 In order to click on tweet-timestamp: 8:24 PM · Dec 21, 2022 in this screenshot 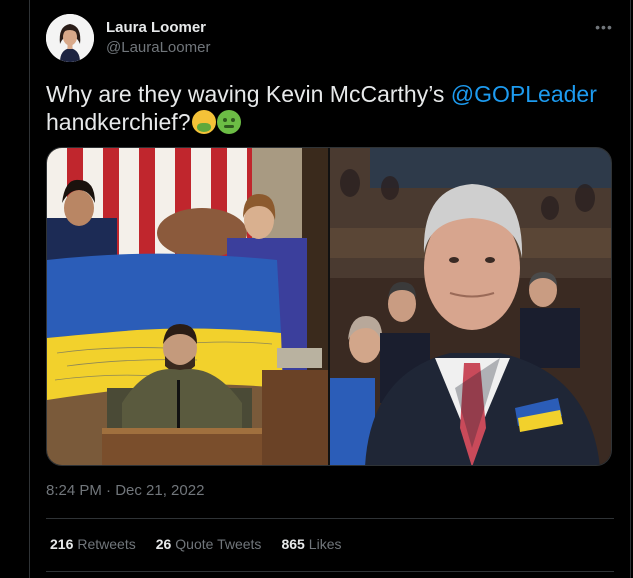, I will do `click(125, 490)`.